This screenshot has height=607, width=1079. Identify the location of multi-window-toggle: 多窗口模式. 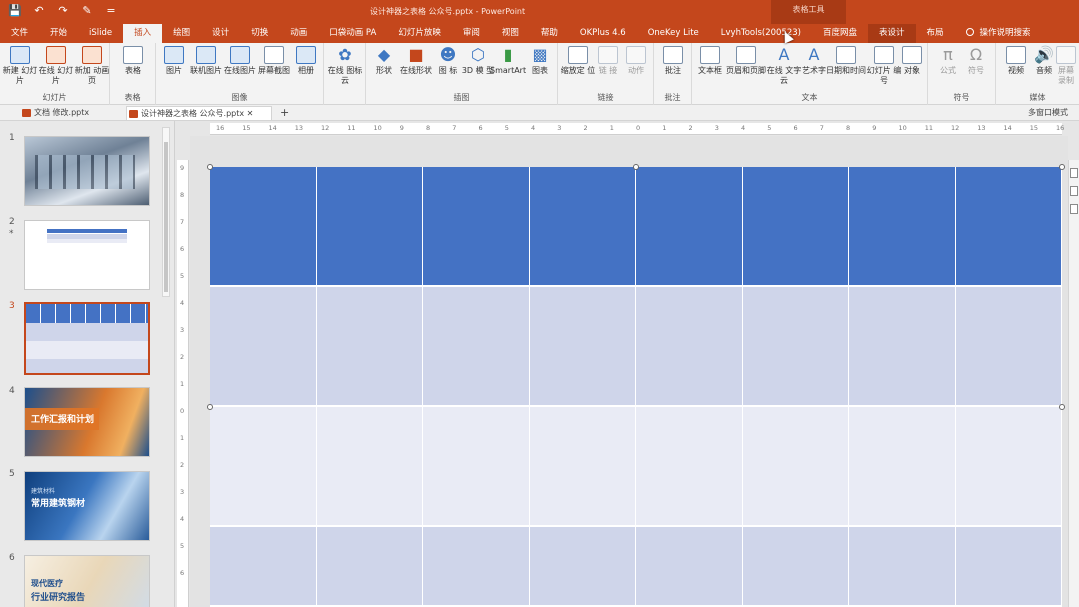
(1047, 113).